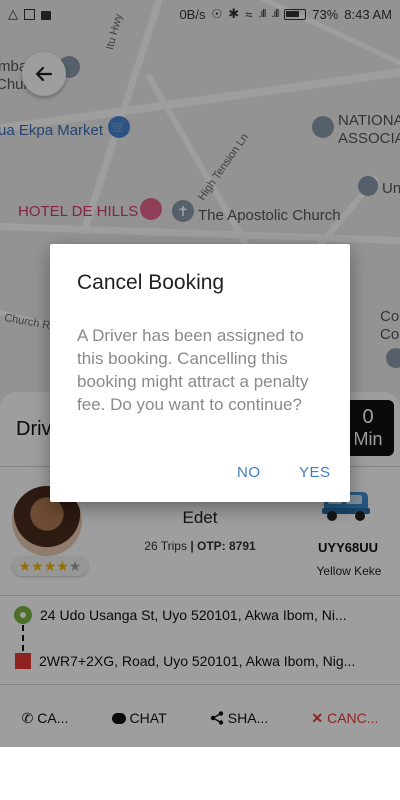 Image resolution: width=400 pixels, height=800 pixels. I want to click on dialog-title: Cancel Booking, so click(151, 282).